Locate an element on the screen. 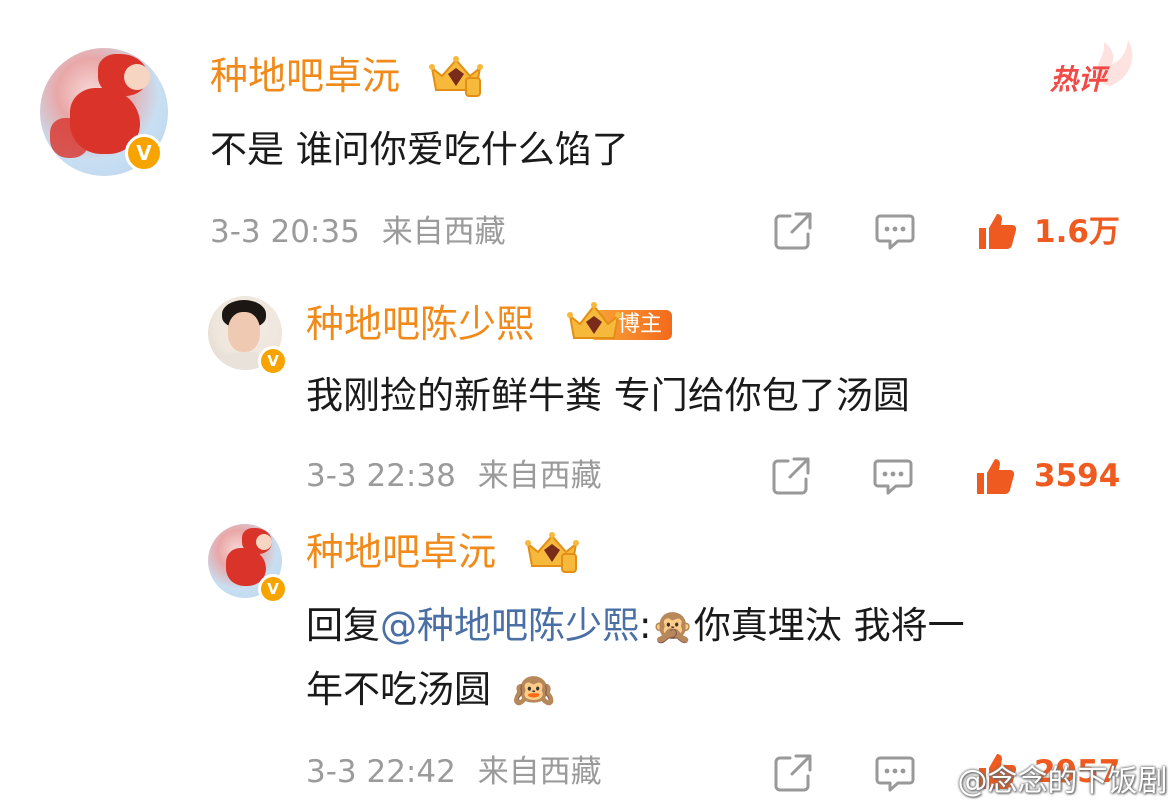 The height and width of the screenshot is (806, 1170). reply-text: 回复@种地吧陈少熙:🙊你真埋汰 我将一 is located at coordinates (635, 625).